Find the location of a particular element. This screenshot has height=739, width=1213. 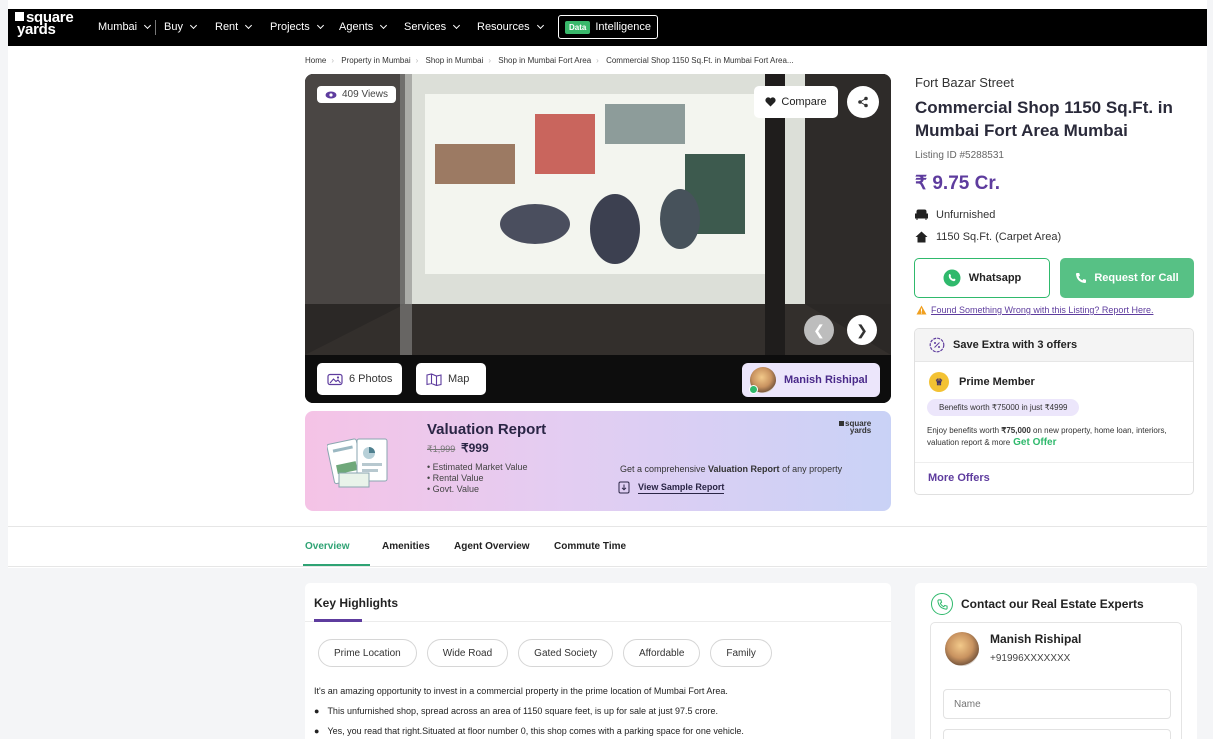

chevron-left-icon: ❮ is located at coordinates (819, 329).